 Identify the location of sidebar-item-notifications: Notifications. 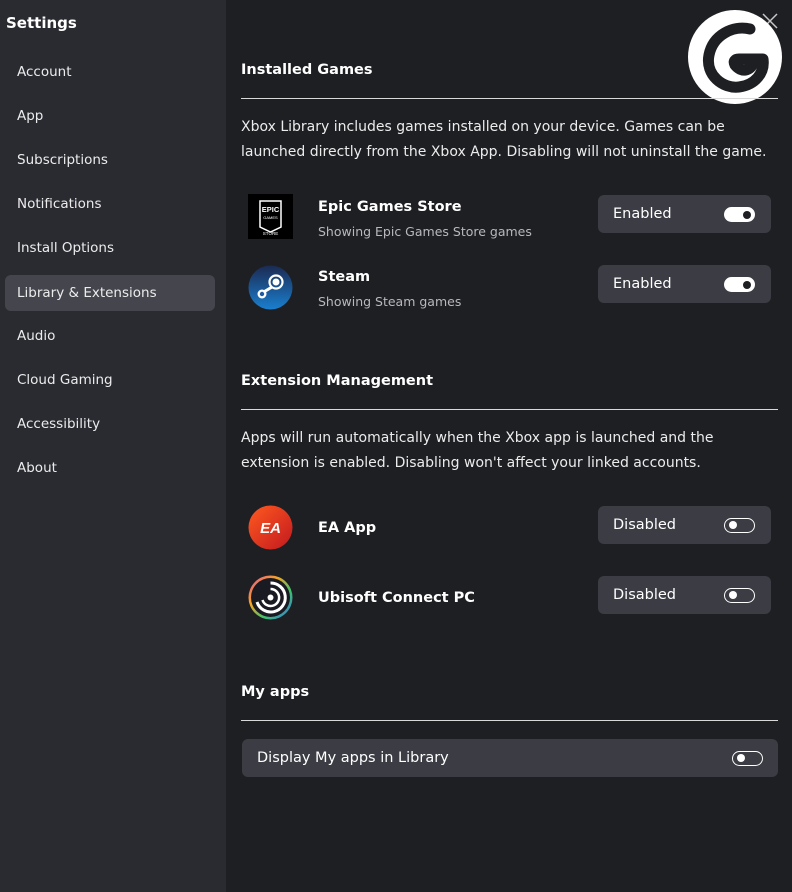
(110, 204).